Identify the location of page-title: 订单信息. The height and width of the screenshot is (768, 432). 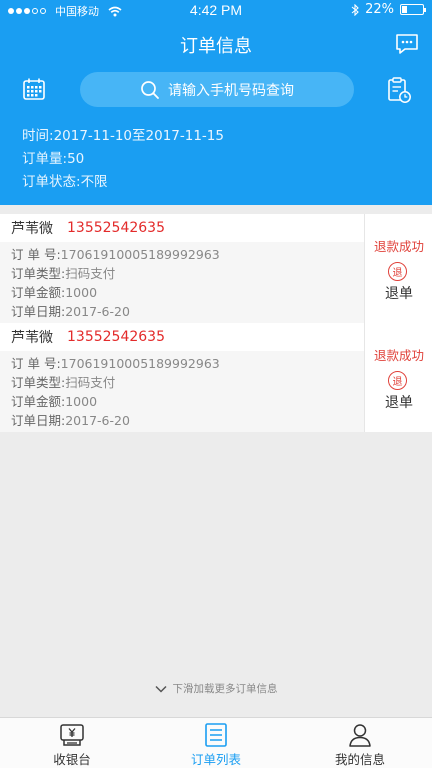
(216, 46).